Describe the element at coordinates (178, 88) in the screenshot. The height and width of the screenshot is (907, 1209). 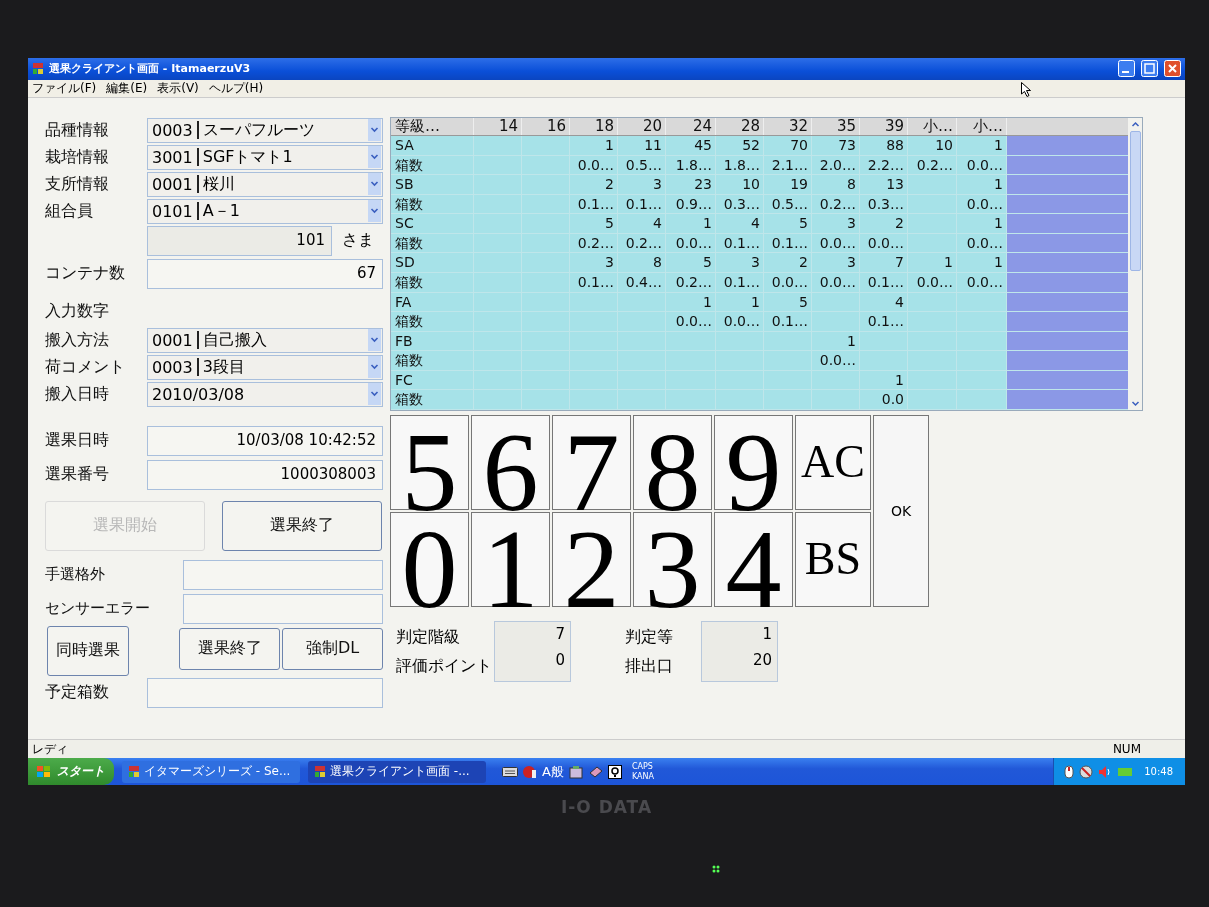
I see `menu-item: 表示(V)` at that location.